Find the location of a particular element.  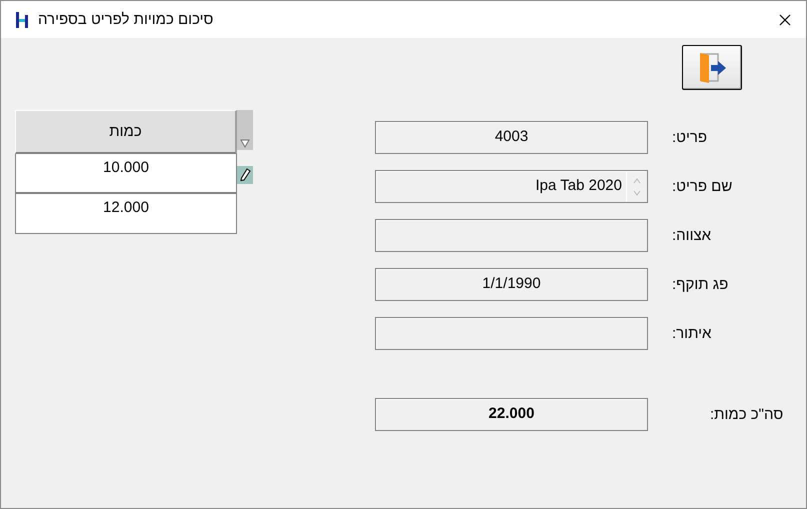

window-title: סיכום כמויות לפריט בספירה is located at coordinates (126, 19).